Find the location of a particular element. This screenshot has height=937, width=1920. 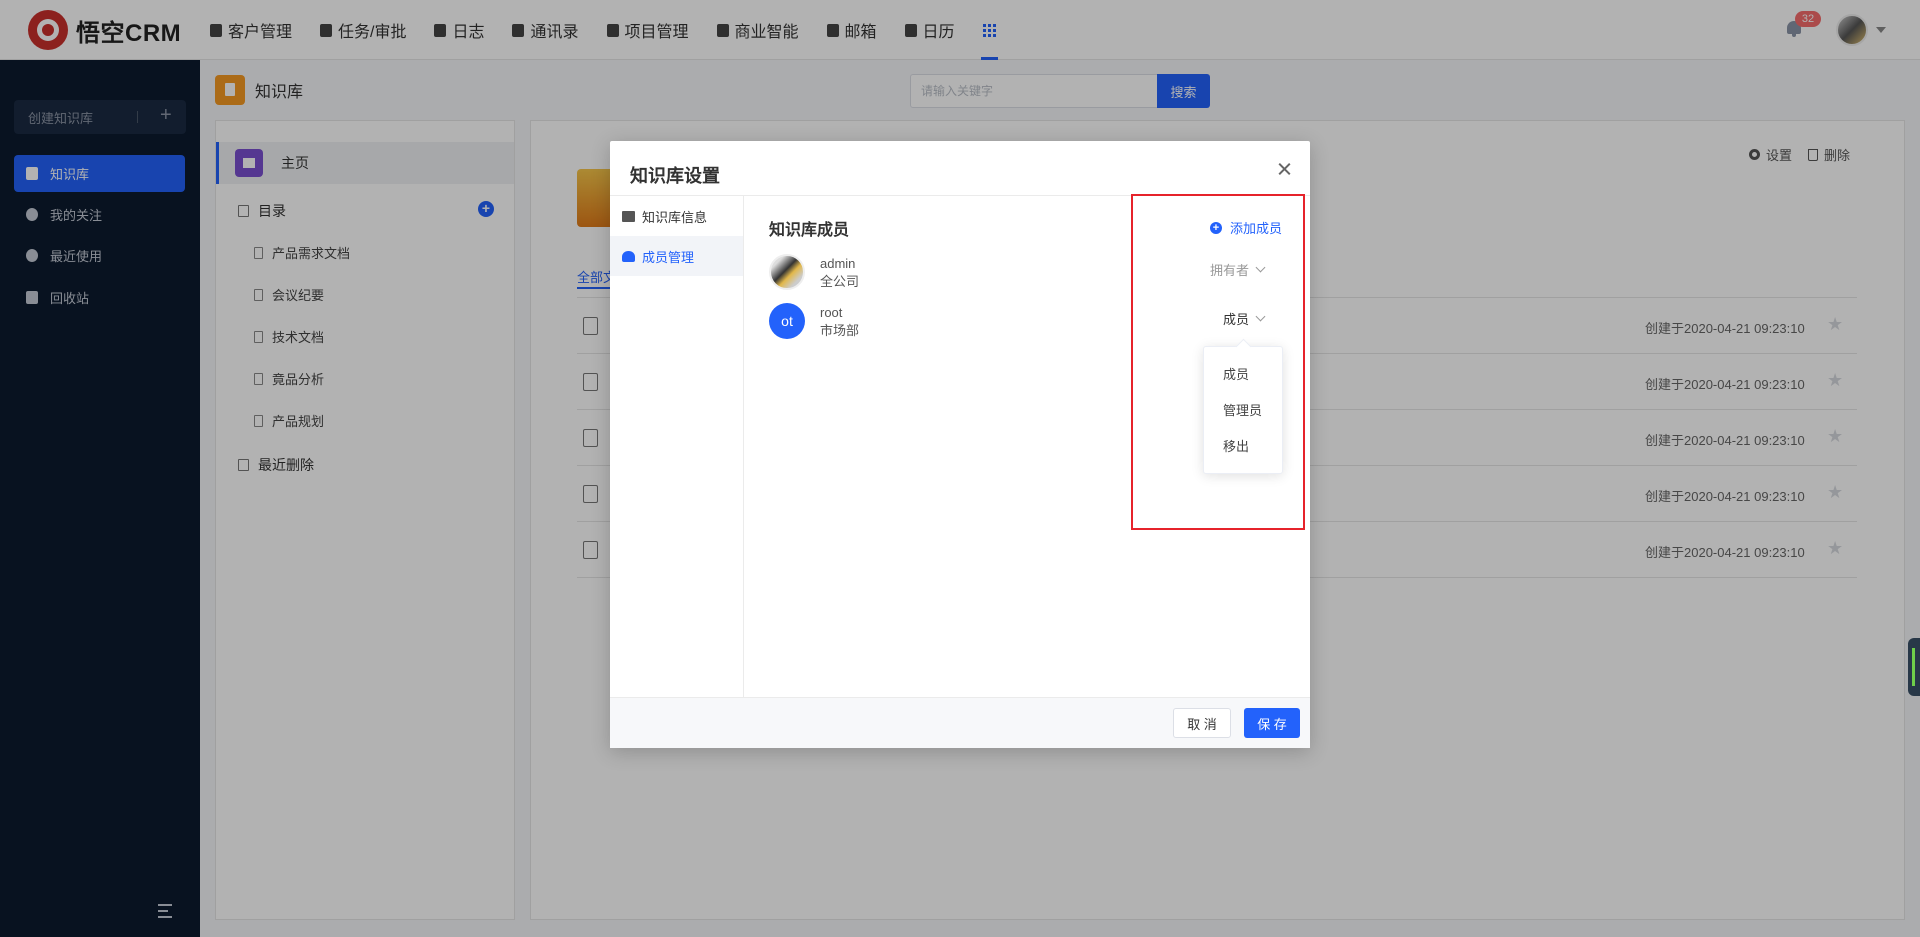

floating-side-handle is located at coordinates (1914, 667).